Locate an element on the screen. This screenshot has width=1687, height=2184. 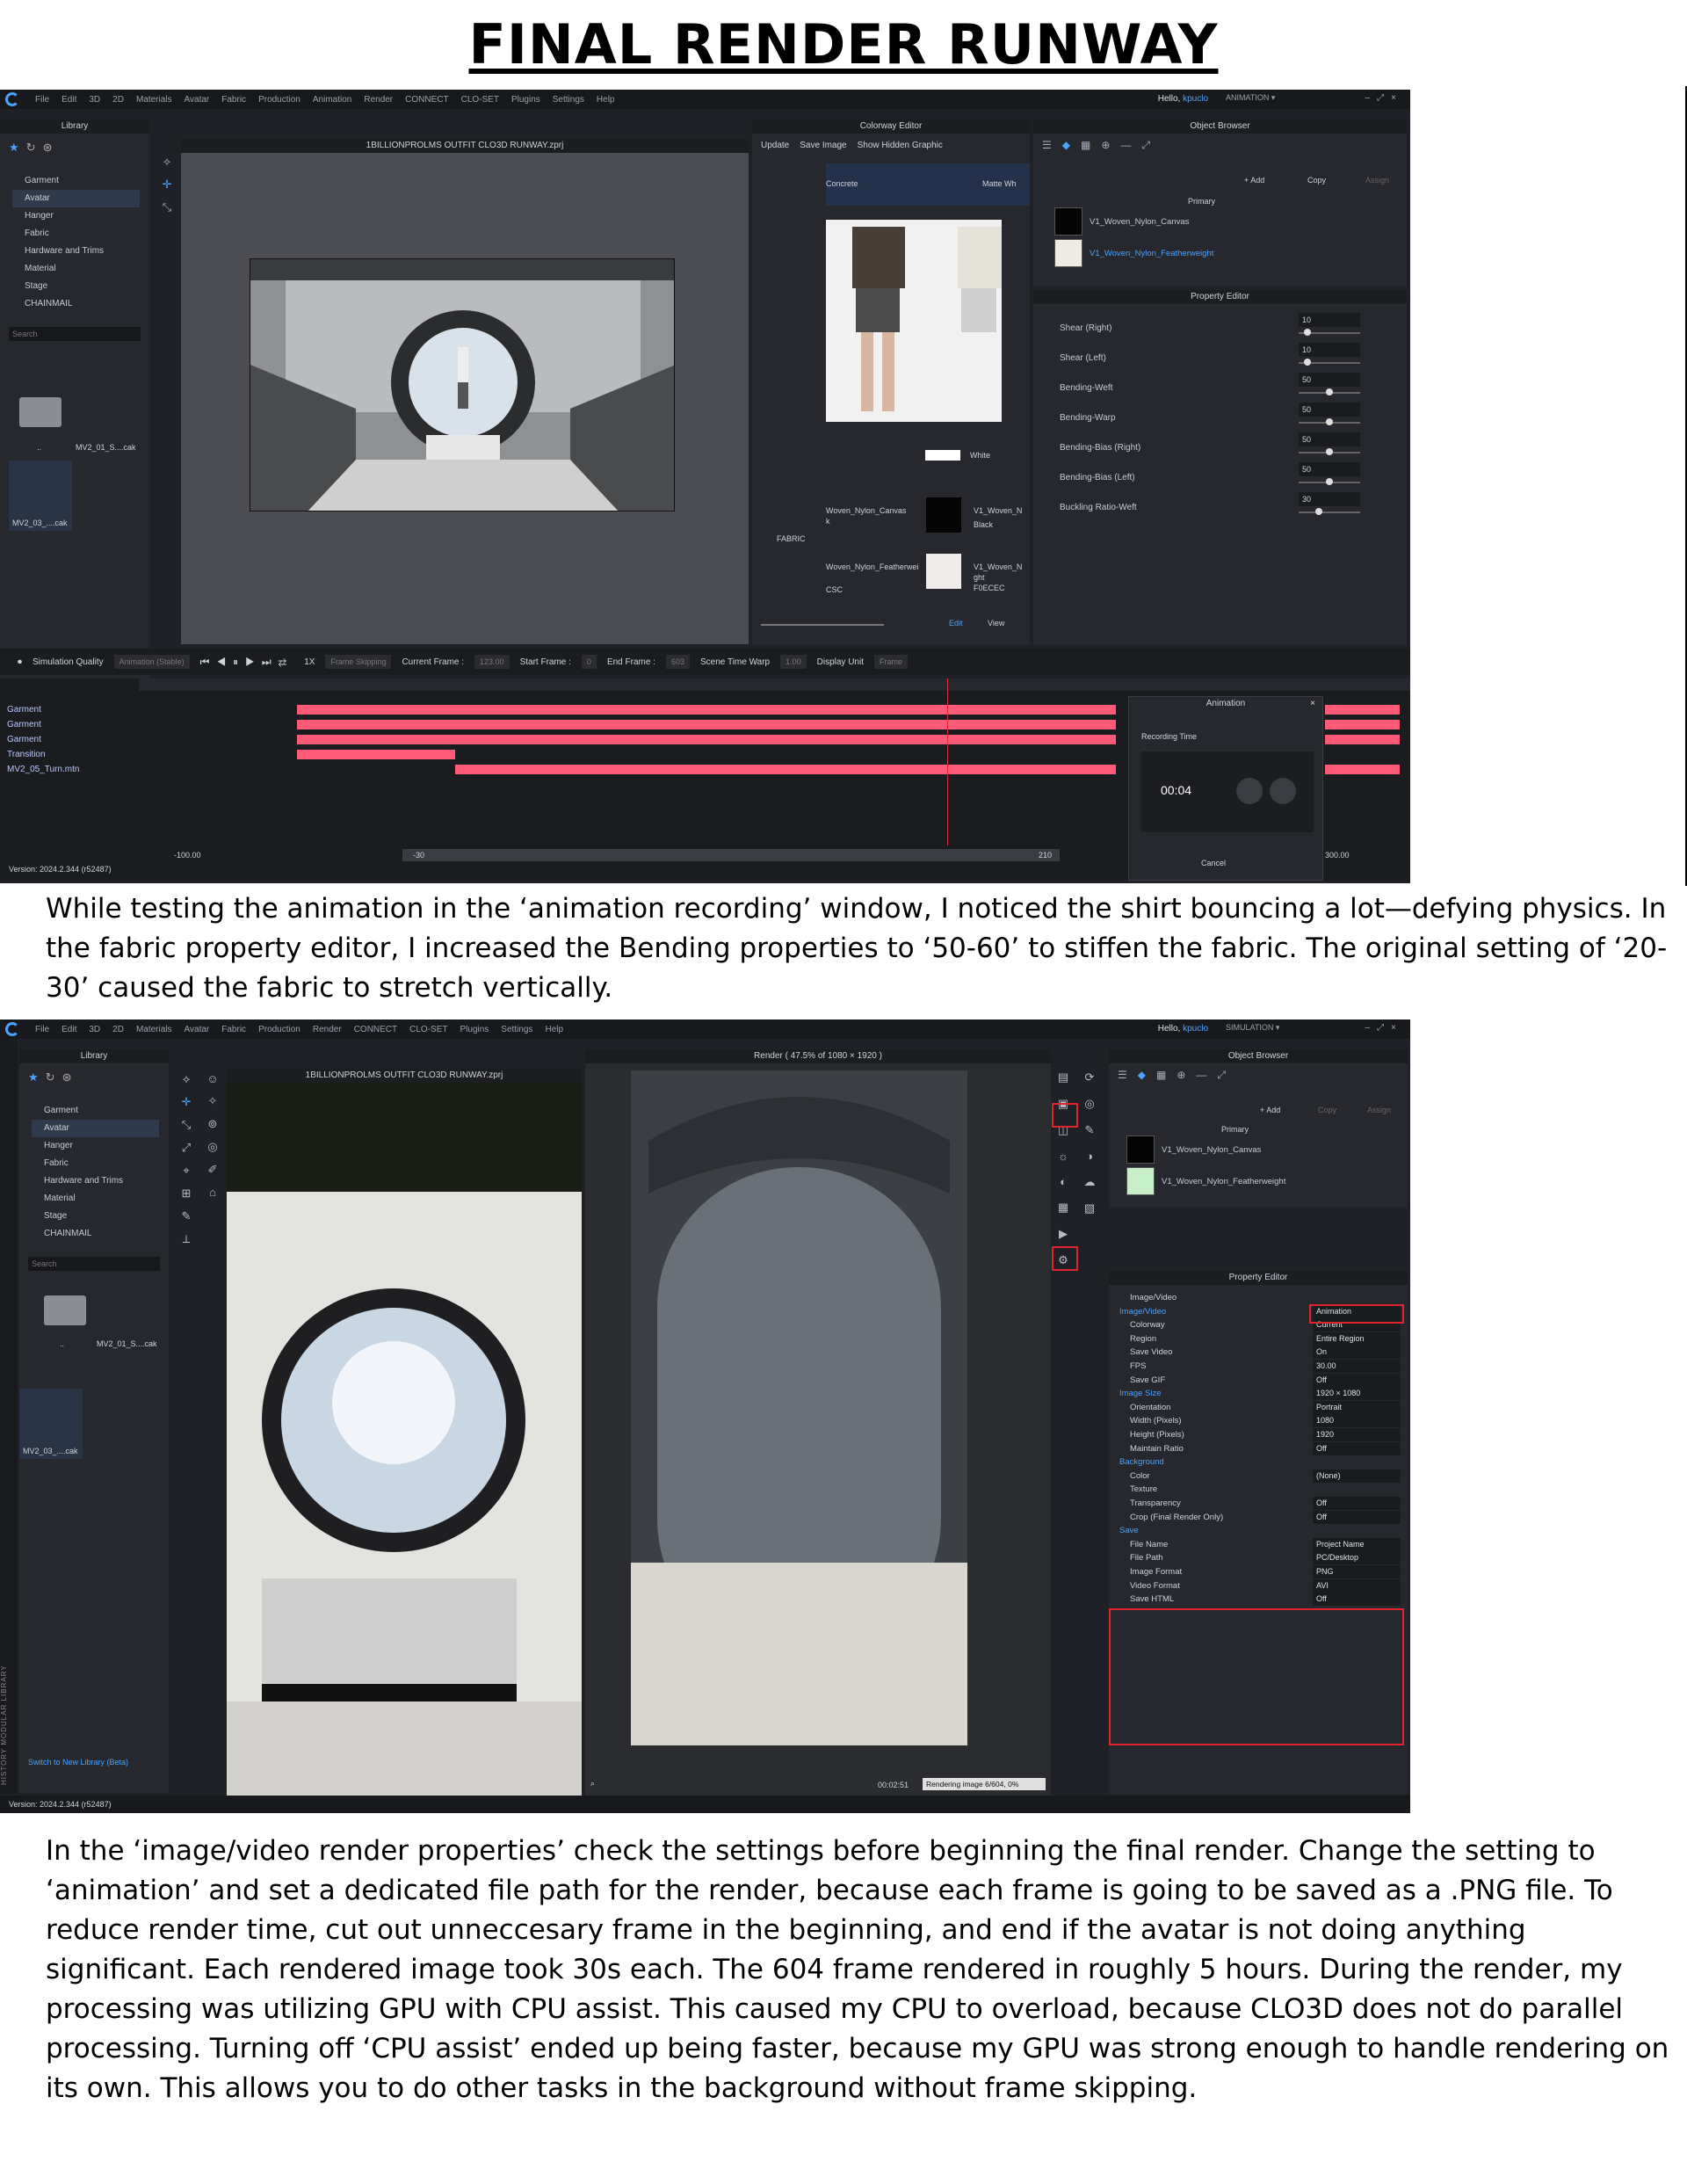
show-hidden-graphic-toggle: Show Hidden Graphic is located at coordinates (900, 145).